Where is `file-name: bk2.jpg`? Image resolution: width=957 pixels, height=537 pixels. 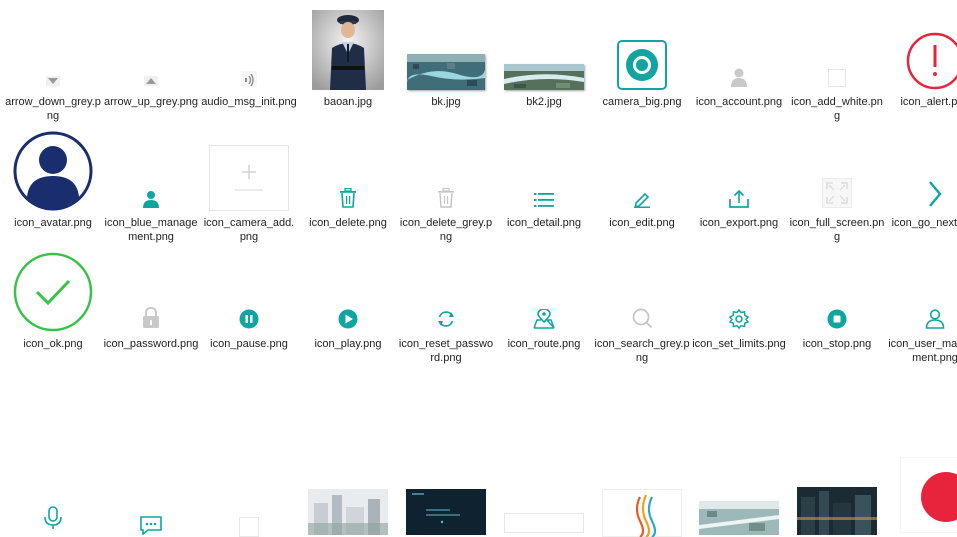
file-name: bk2.jpg is located at coordinates (544, 102).